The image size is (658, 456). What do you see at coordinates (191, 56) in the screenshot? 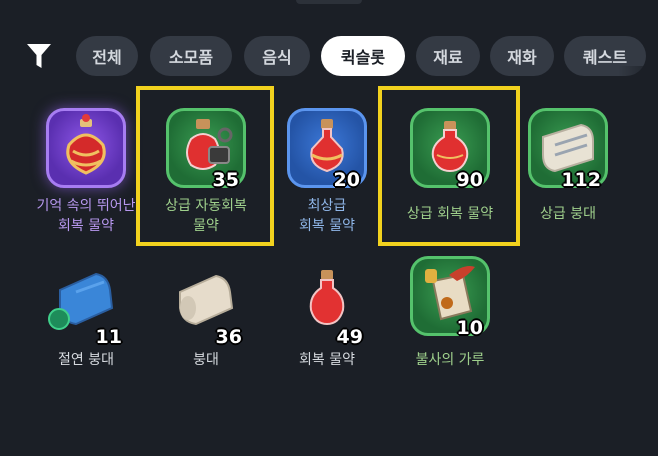
I see `tab-consumables: 소모품` at bounding box center [191, 56].